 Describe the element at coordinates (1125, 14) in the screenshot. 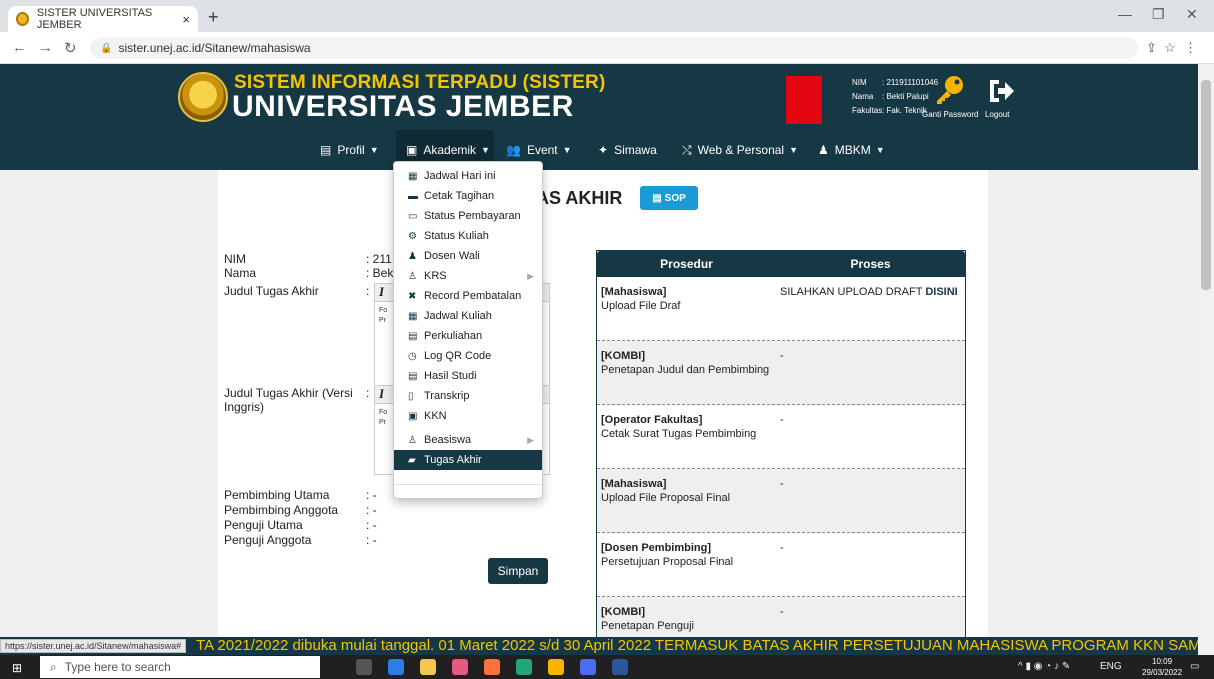

I see `minimize-icon: —` at that location.